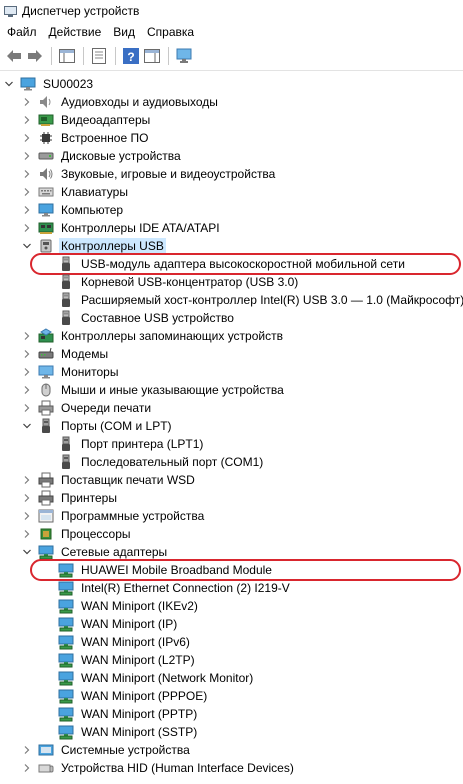  What do you see at coordinates (231, 642) in the screenshot?
I see `tree-device-row: WAN Miniport (IPv6)` at bounding box center [231, 642].